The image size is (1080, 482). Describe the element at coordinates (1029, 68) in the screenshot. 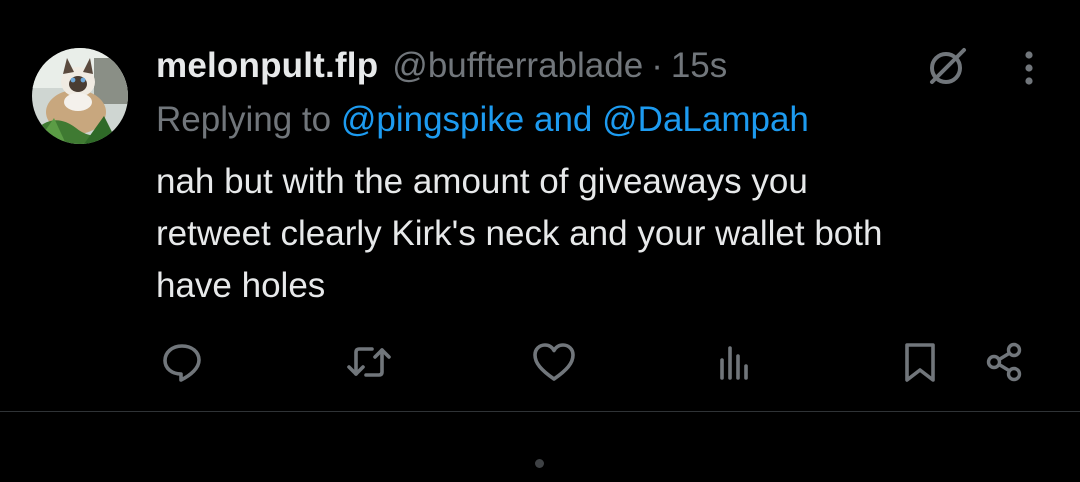

I see `more-vertical-icon` at that location.